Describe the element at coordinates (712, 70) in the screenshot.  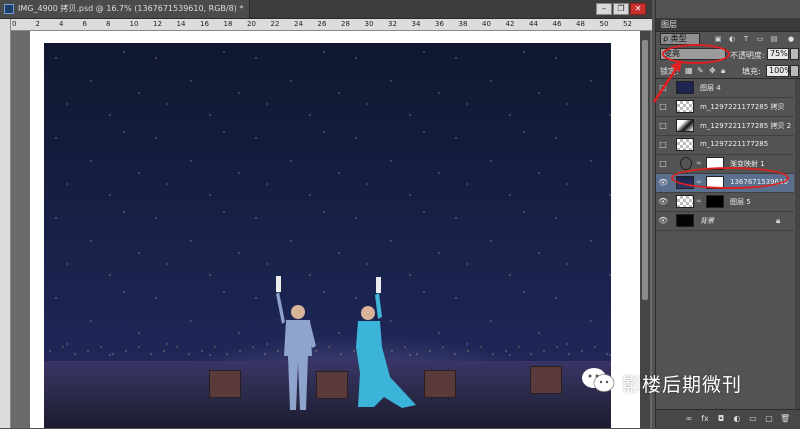
I see `lock-move-icon: ✥` at that location.